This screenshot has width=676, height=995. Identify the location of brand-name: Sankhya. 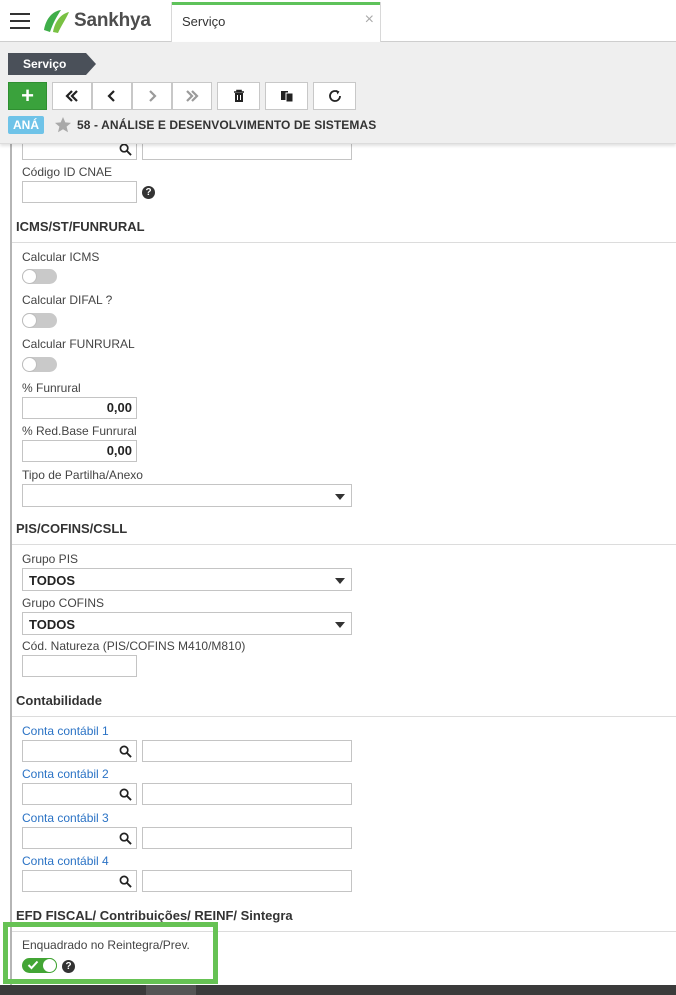
(112, 20).